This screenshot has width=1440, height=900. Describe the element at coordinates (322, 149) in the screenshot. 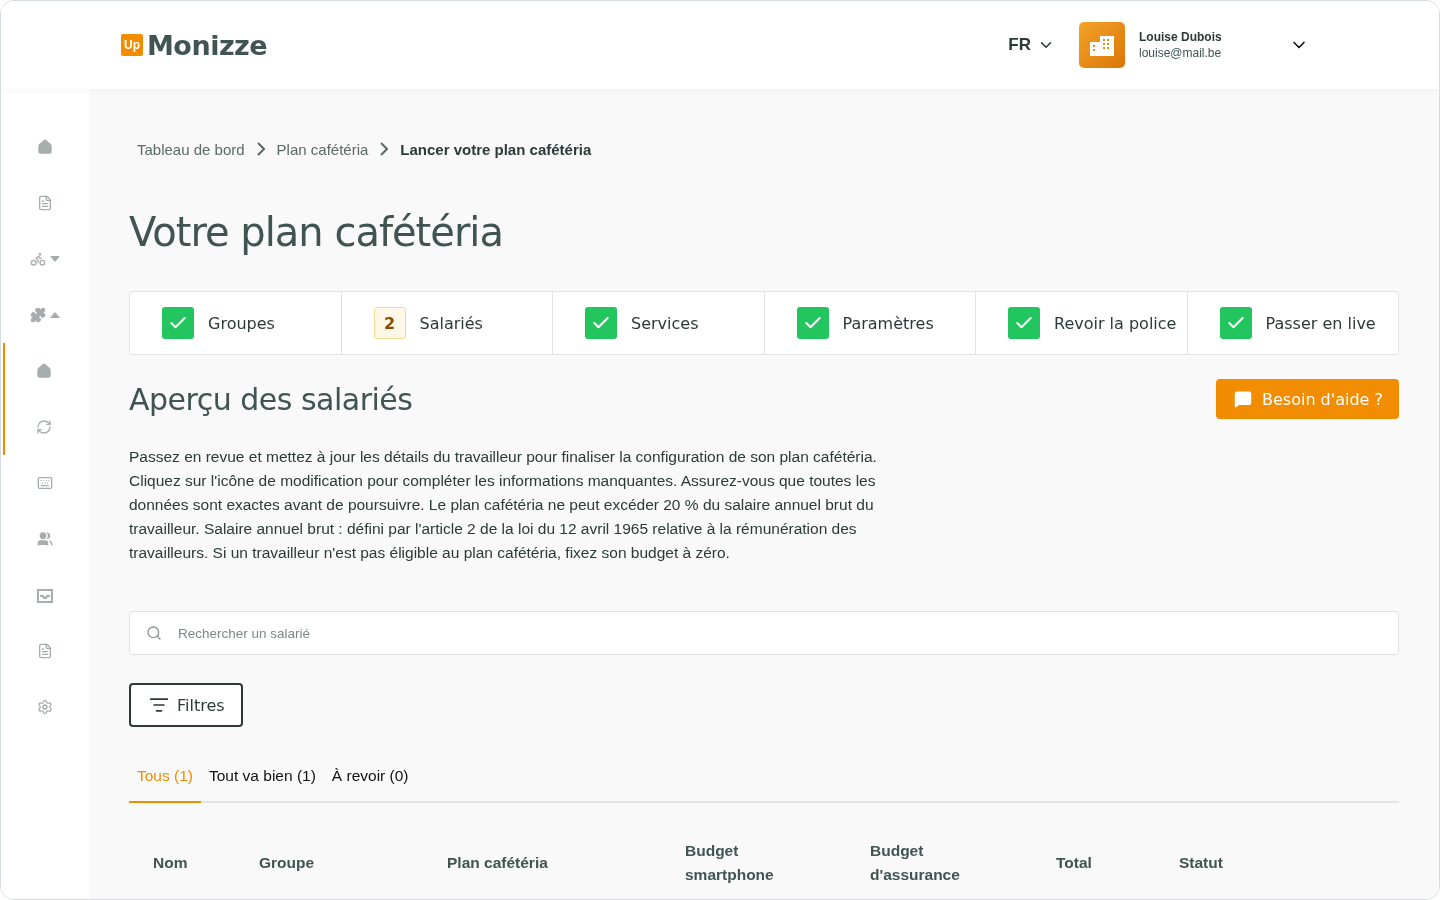

I see `breadcrumb-link: Plan cafétéria` at that location.